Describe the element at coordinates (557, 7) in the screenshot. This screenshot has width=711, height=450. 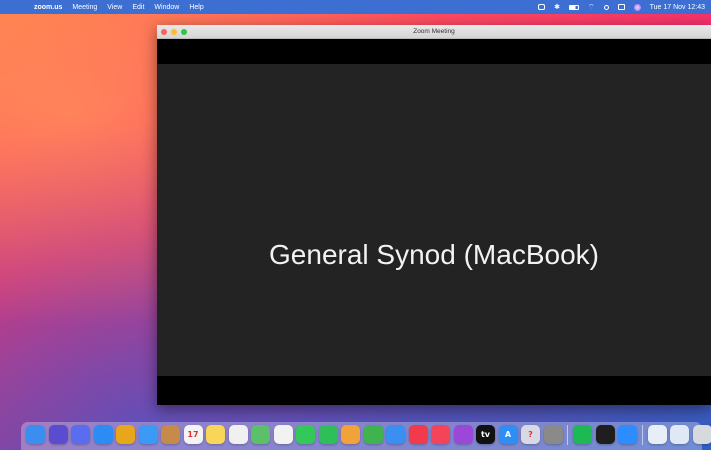
I see `bluetooth-icon: ✱` at that location.